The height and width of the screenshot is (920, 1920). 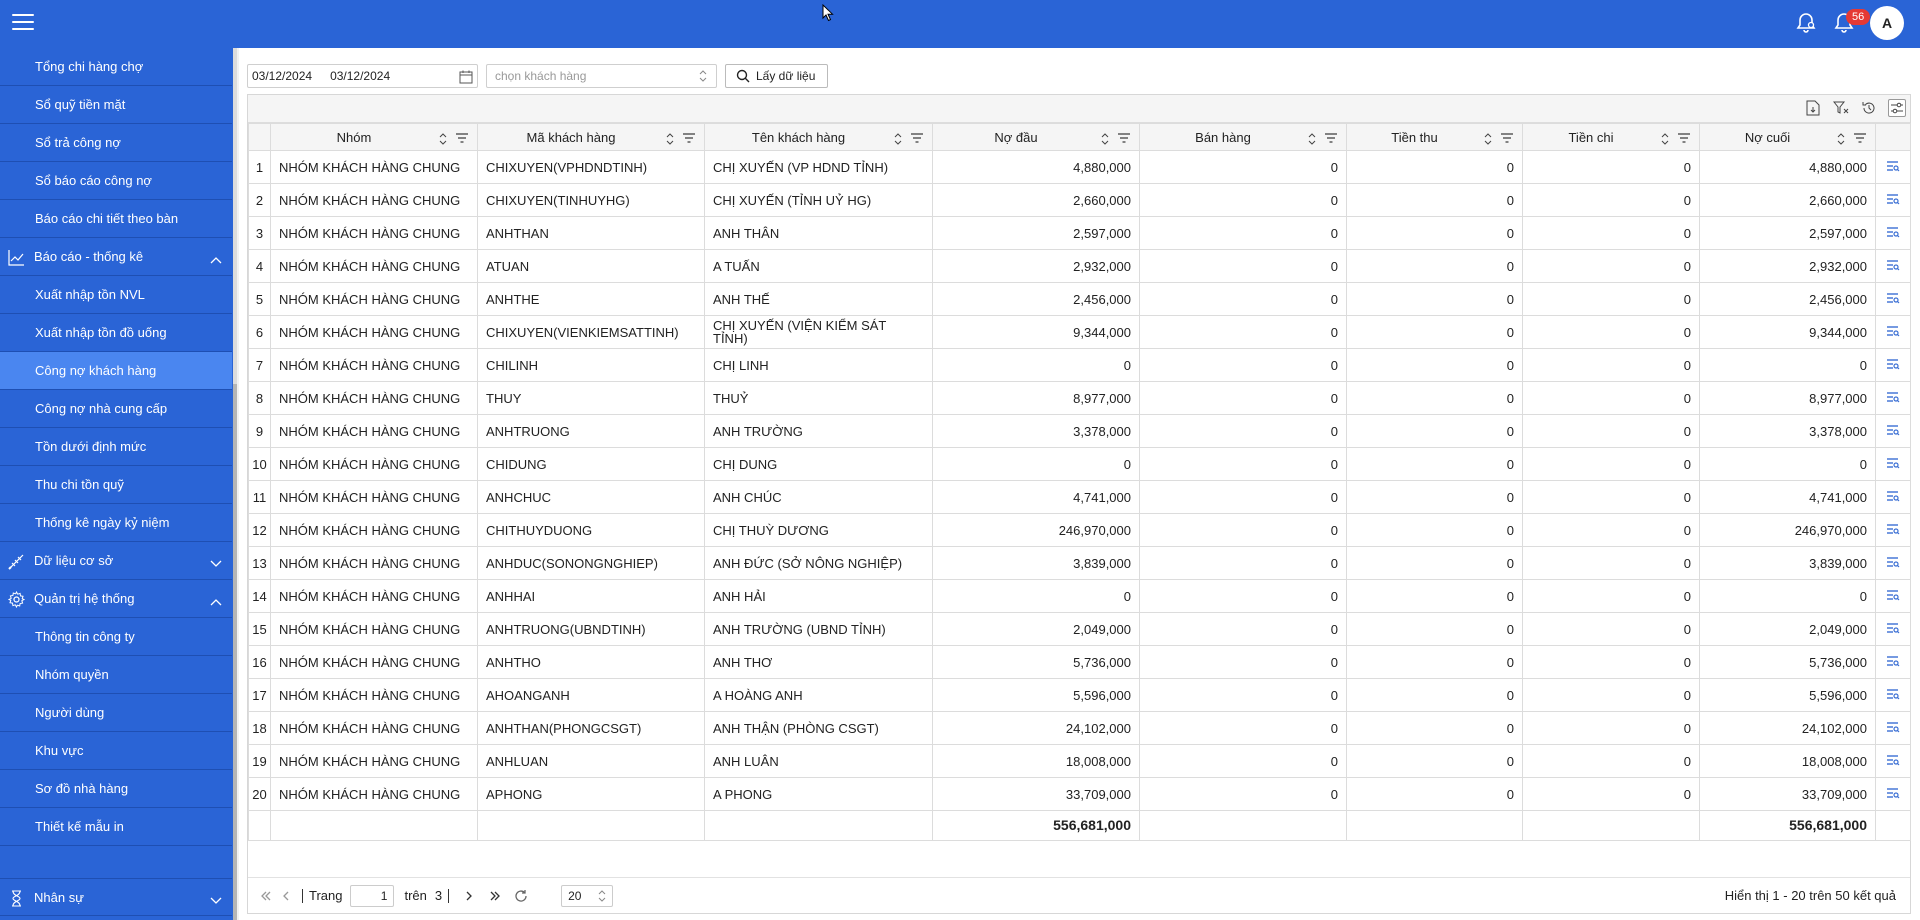 What do you see at coordinates (235, 652) in the screenshot?
I see `sidebar-scrollbar-thumb` at bounding box center [235, 652].